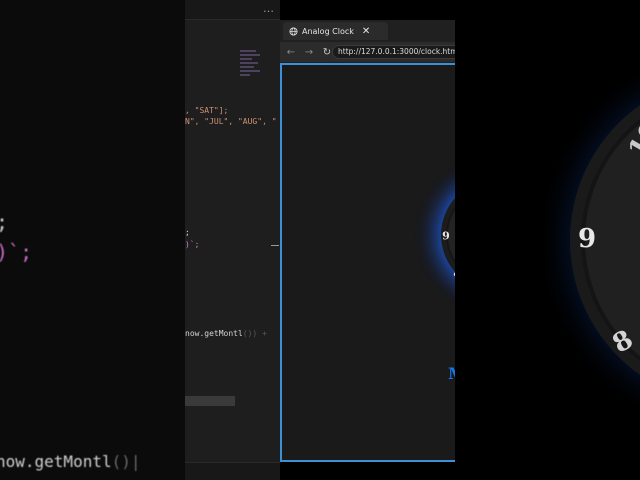 This screenshot has width=640, height=480. I want to click on editor-bottom-bar, so click(232, 471).